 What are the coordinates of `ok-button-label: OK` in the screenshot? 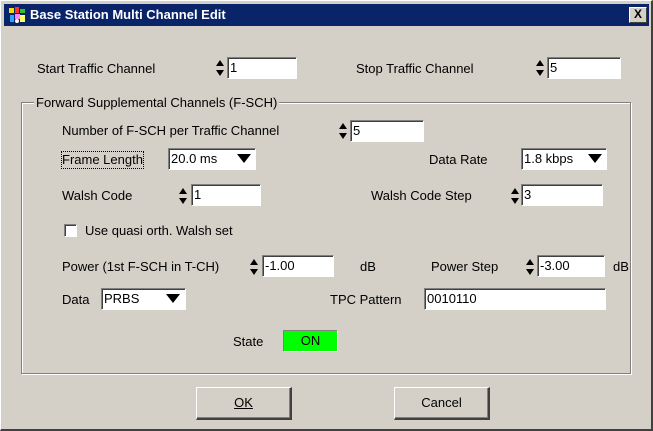 It's located at (243, 402).